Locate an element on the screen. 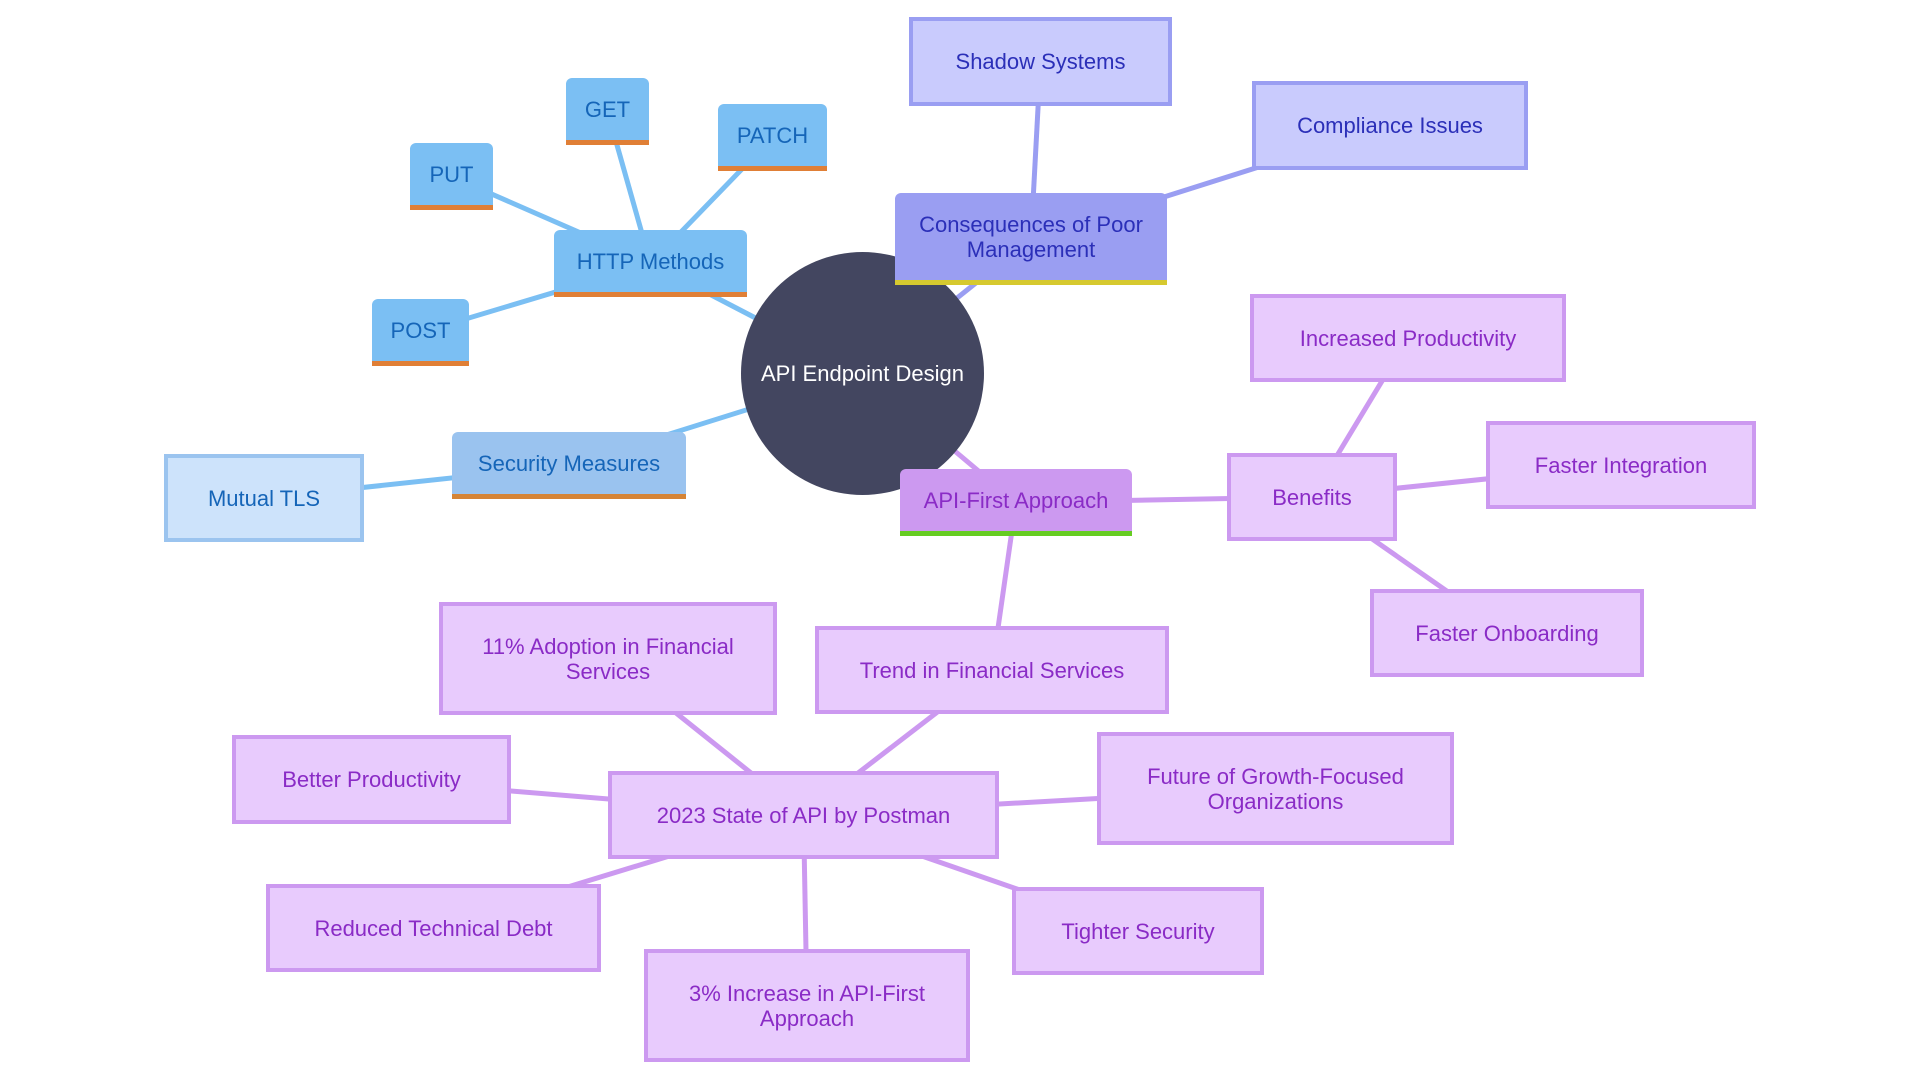  node-patch: PATCH is located at coordinates (772, 137).